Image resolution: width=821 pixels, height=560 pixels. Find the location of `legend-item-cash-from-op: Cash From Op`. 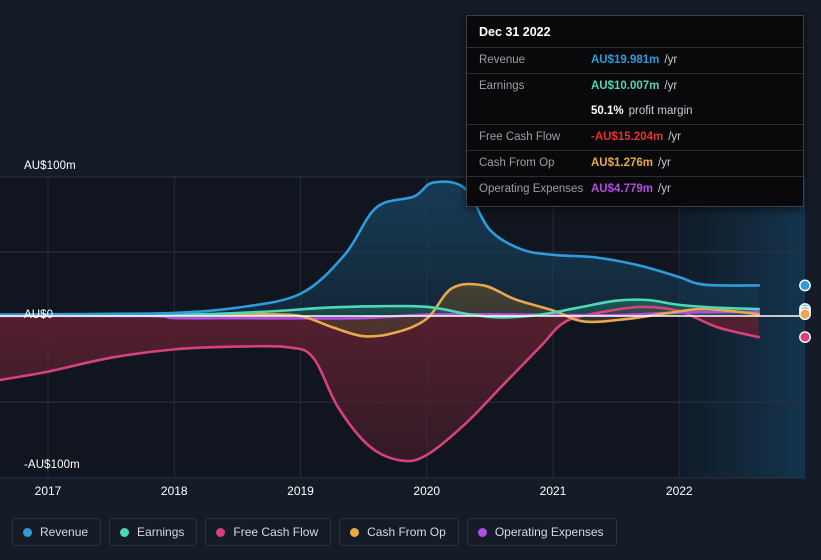

legend-item-cash-from-op: Cash From Op is located at coordinates (399, 532).